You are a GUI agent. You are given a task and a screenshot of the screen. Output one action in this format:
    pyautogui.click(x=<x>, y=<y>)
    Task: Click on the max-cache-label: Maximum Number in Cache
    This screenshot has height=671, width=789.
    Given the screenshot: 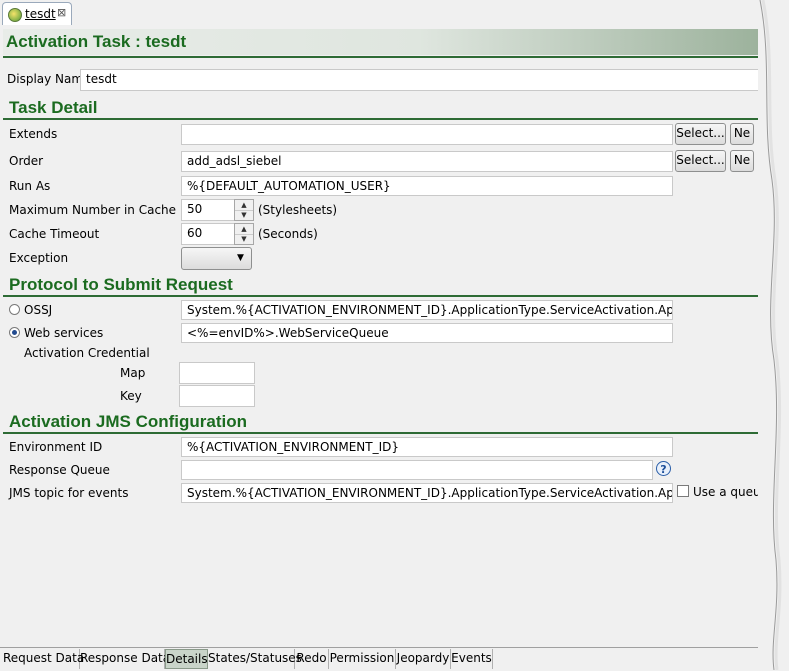 What is the action you would take?
    pyautogui.click(x=93, y=210)
    